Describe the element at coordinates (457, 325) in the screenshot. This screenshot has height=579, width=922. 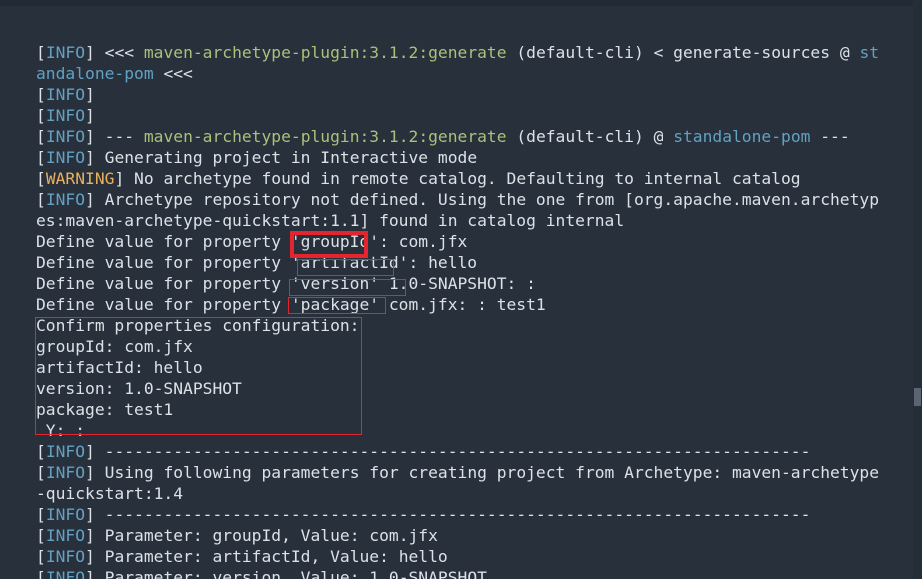
I see `terminal-line: Confirm properties configuration:` at that location.